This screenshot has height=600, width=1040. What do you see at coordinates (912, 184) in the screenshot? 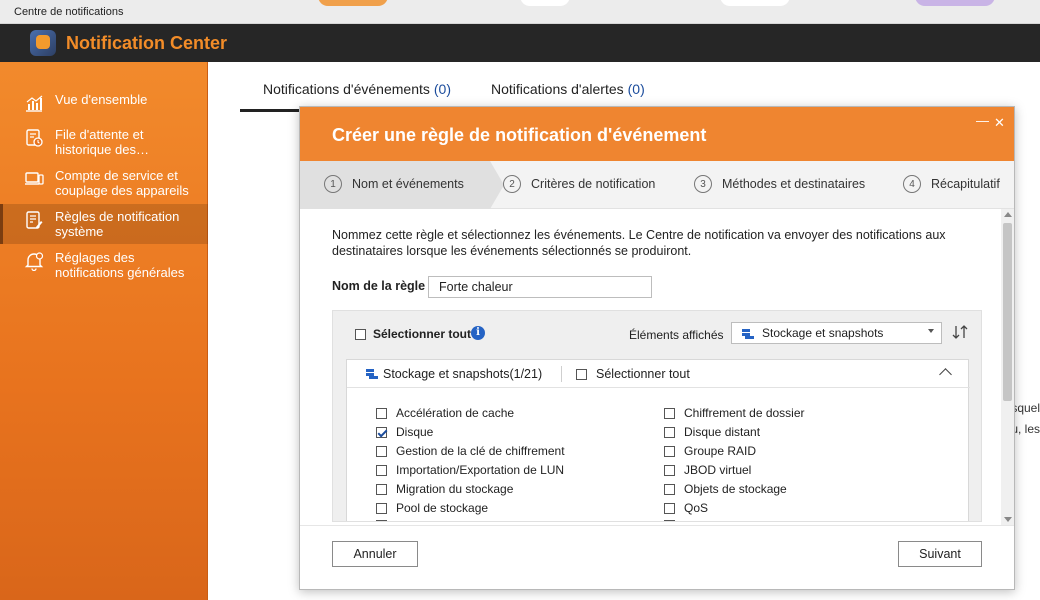
I see `step-number: 4` at bounding box center [912, 184].